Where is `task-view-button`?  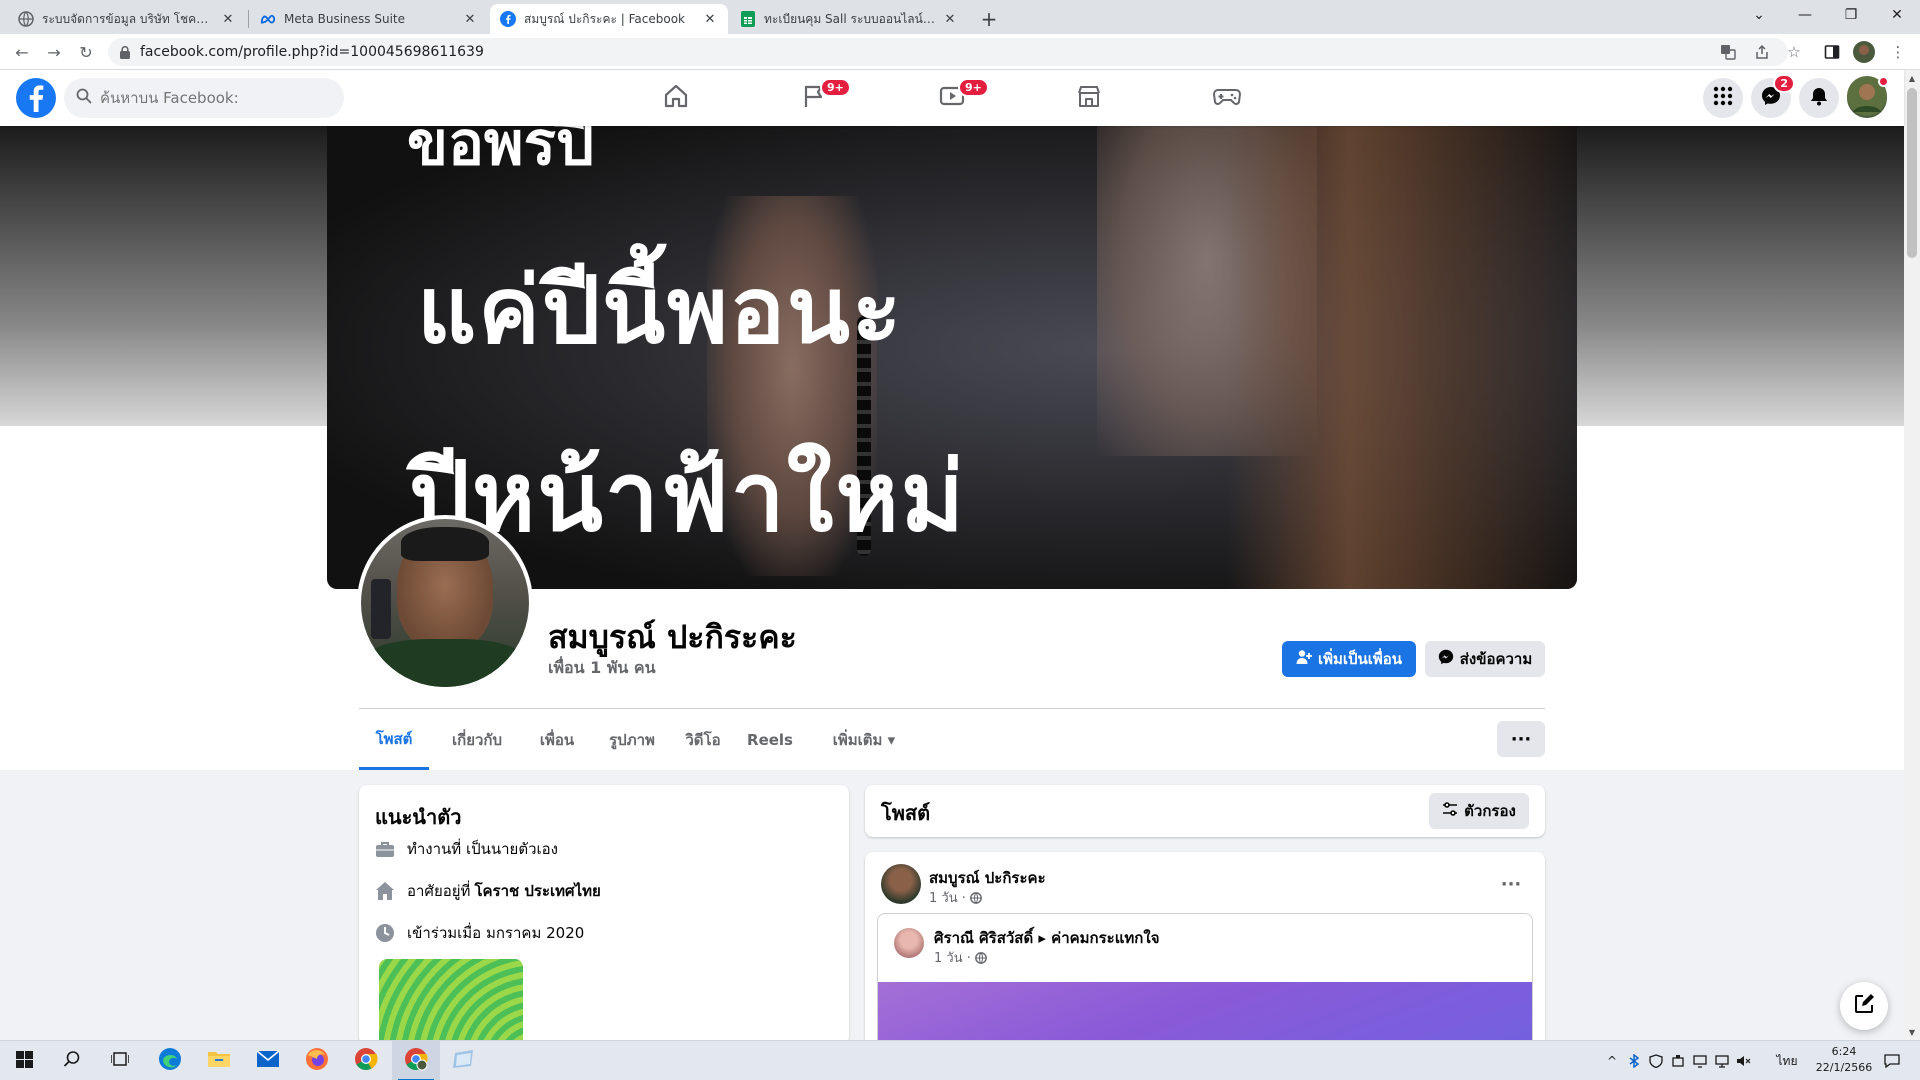 task-view-button is located at coordinates (120, 1060).